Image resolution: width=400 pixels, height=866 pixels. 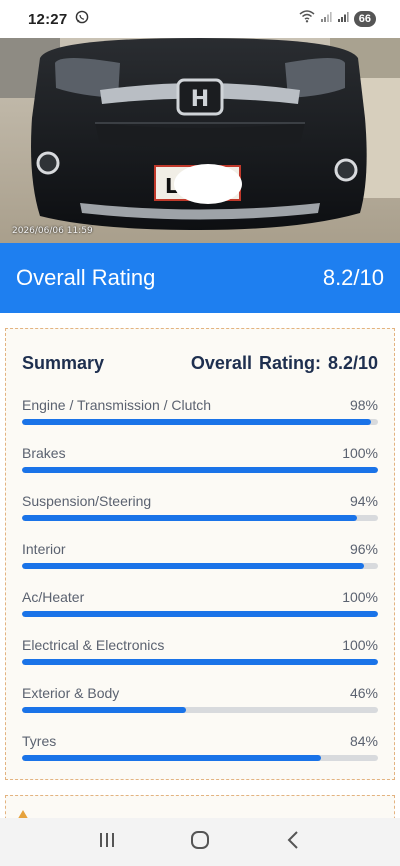 What do you see at coordinates (200, 417) in the screenshot?
I see `rating-row-engine: Engine / Transmission / Clutch 98%` at bounding box center [200, 417].